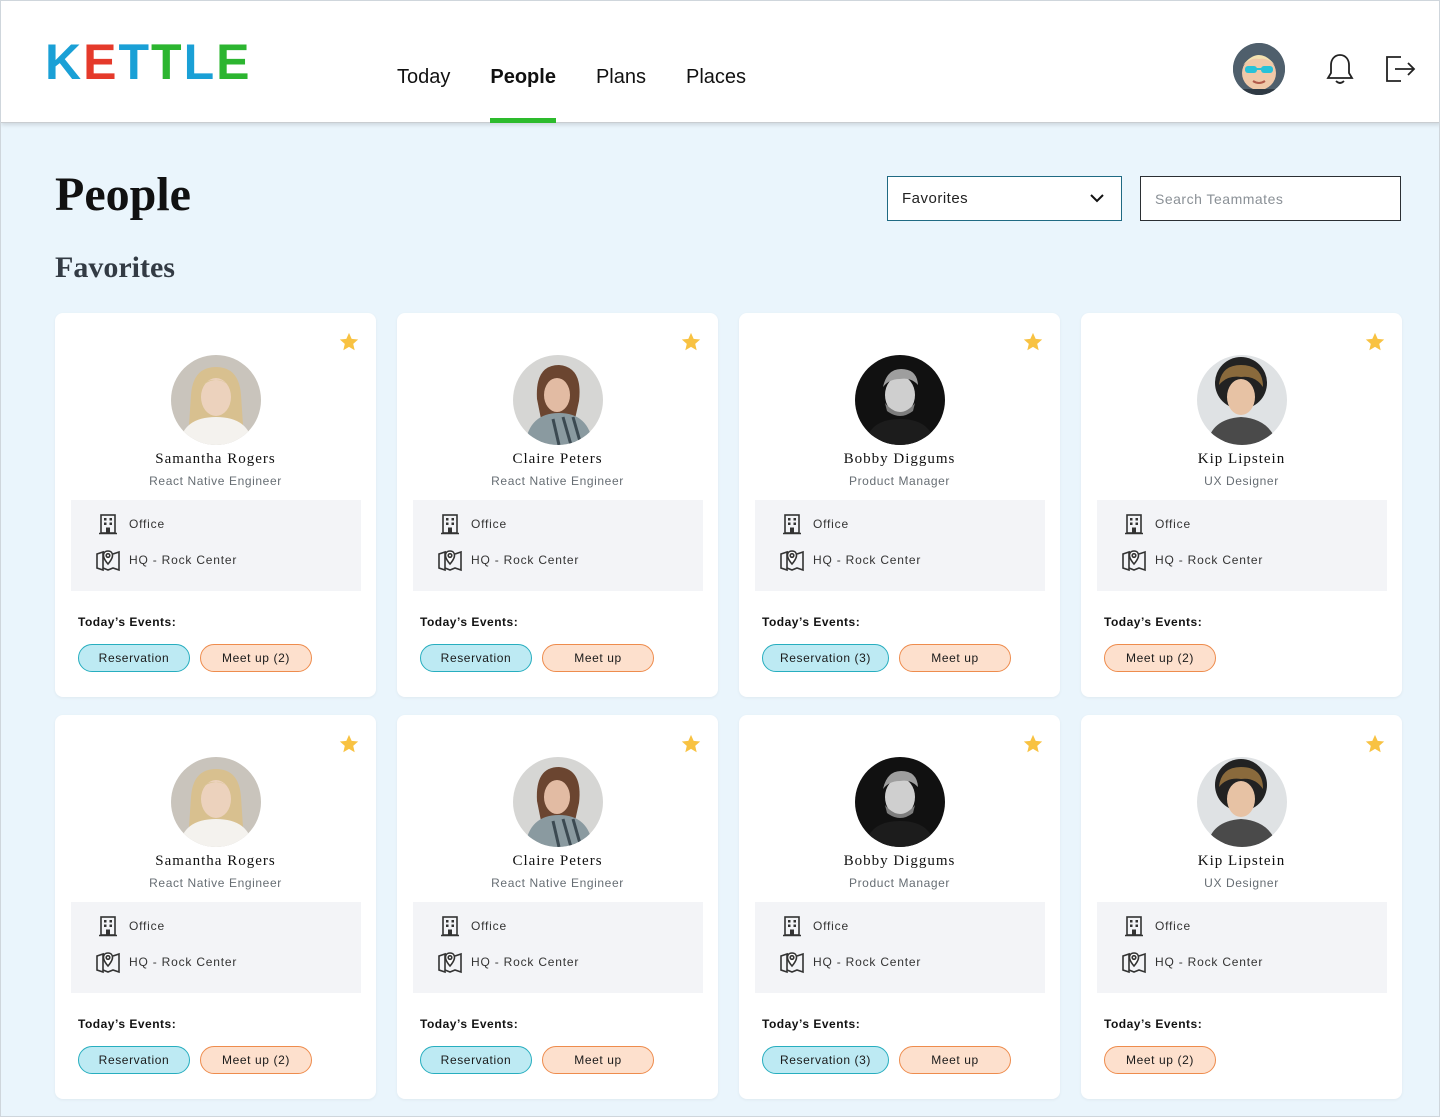 The height and width of the screenshot is (1117, 1440). Describe the element at coordinates (899, 459) in the screenshot. I see `person-name: Bobby Diggums` at that location.